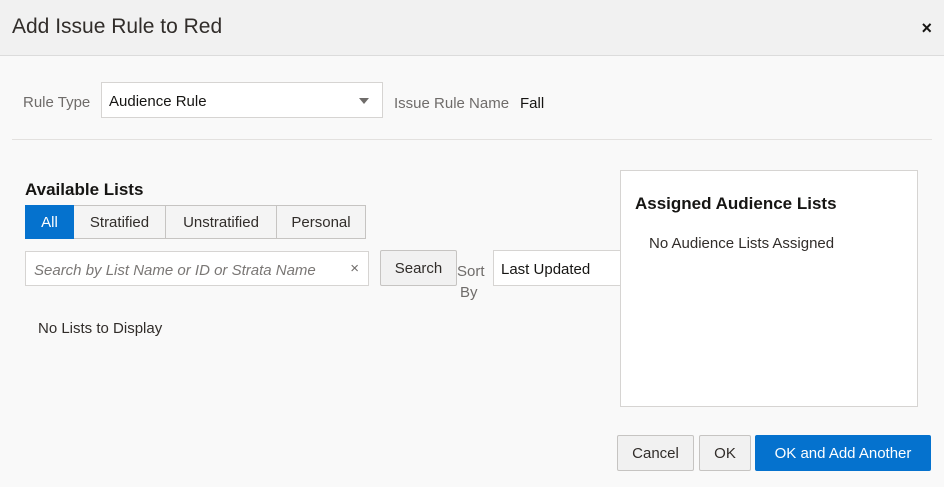 This screenshot has height=487, width=944. I want to click on search-field: ×, so click(197, 268).